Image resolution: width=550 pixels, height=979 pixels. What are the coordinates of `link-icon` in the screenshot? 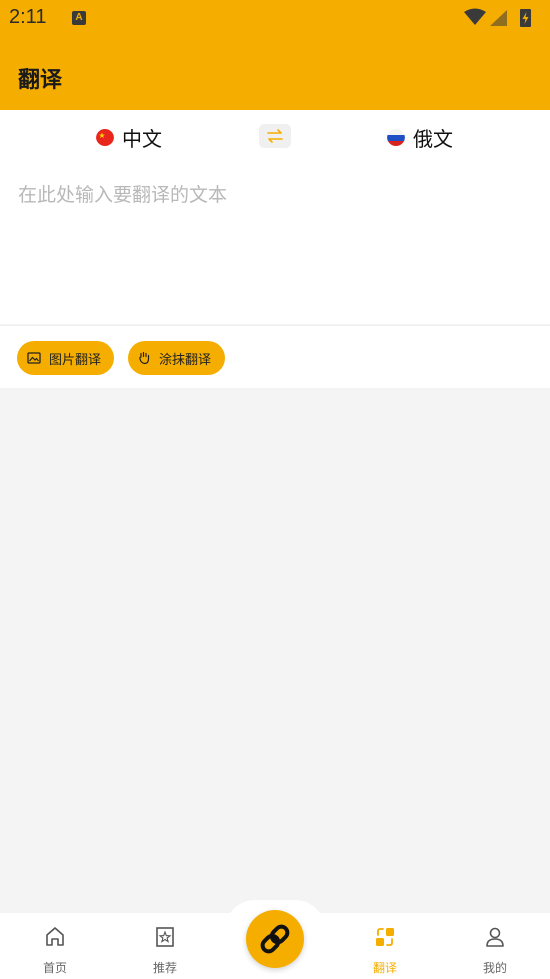 It's located at (275, 939).